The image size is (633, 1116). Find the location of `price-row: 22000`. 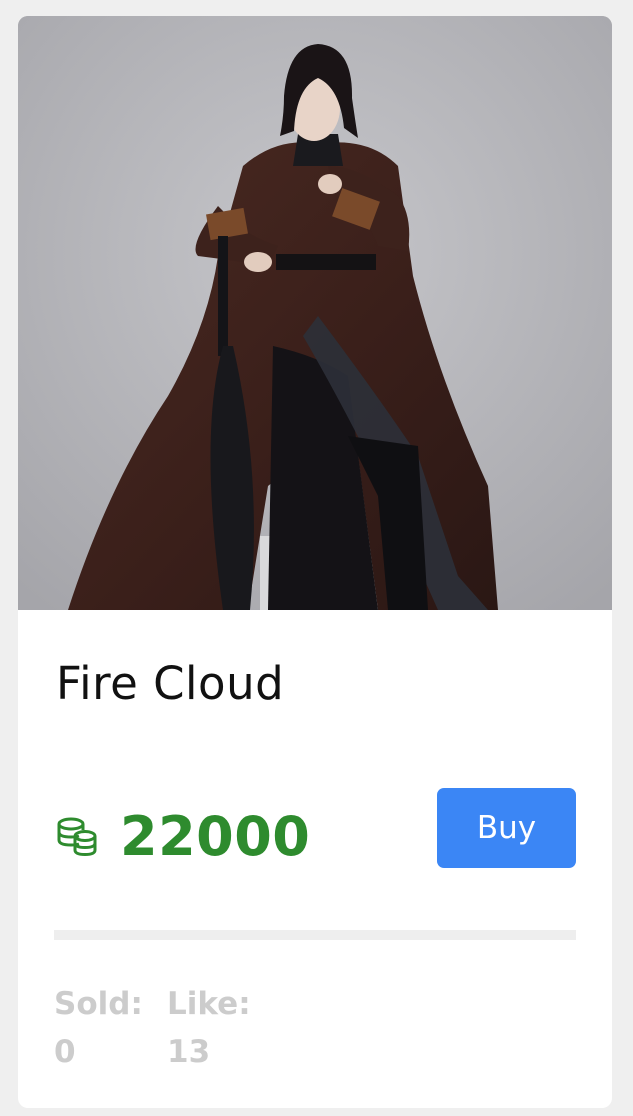

price-row: 22000 is located at coordinates (183, 836).